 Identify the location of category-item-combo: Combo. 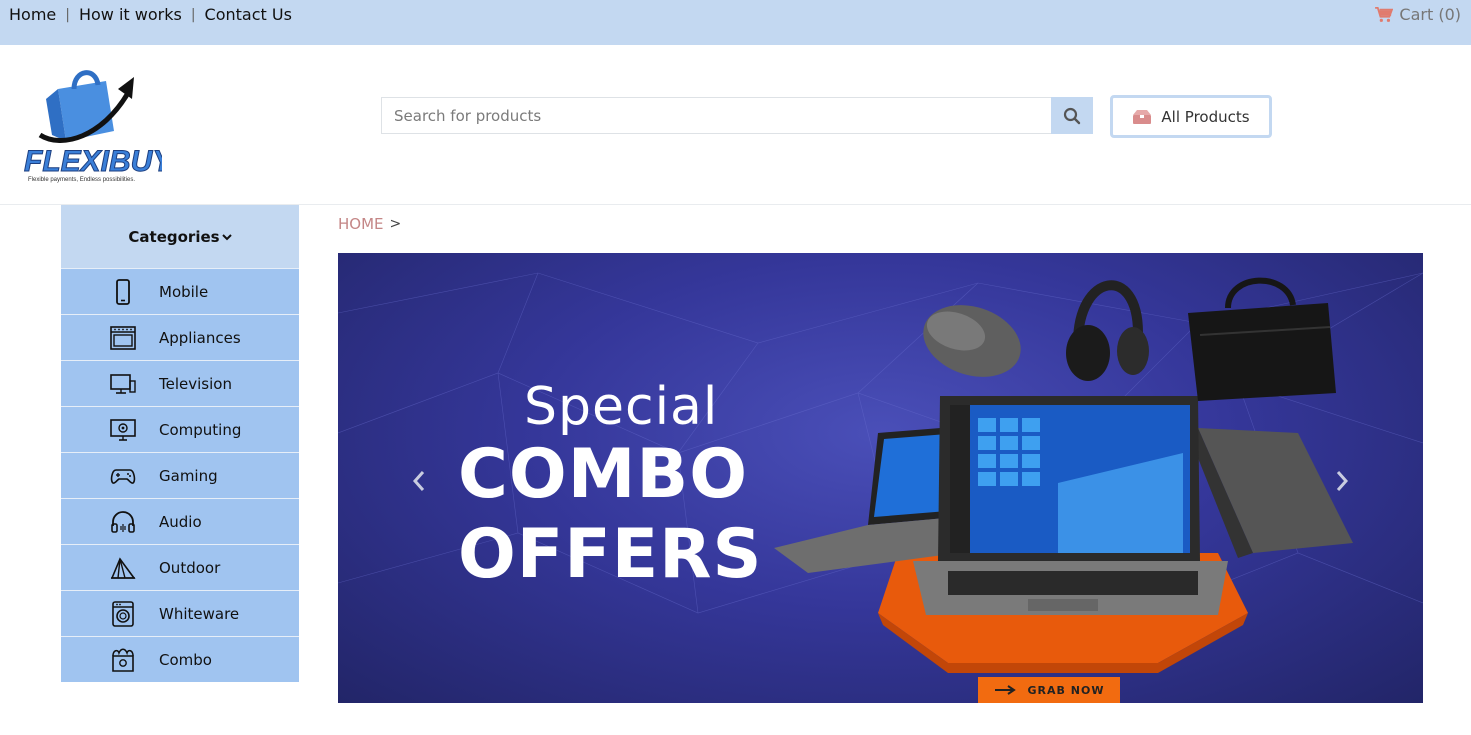
(180, 659).